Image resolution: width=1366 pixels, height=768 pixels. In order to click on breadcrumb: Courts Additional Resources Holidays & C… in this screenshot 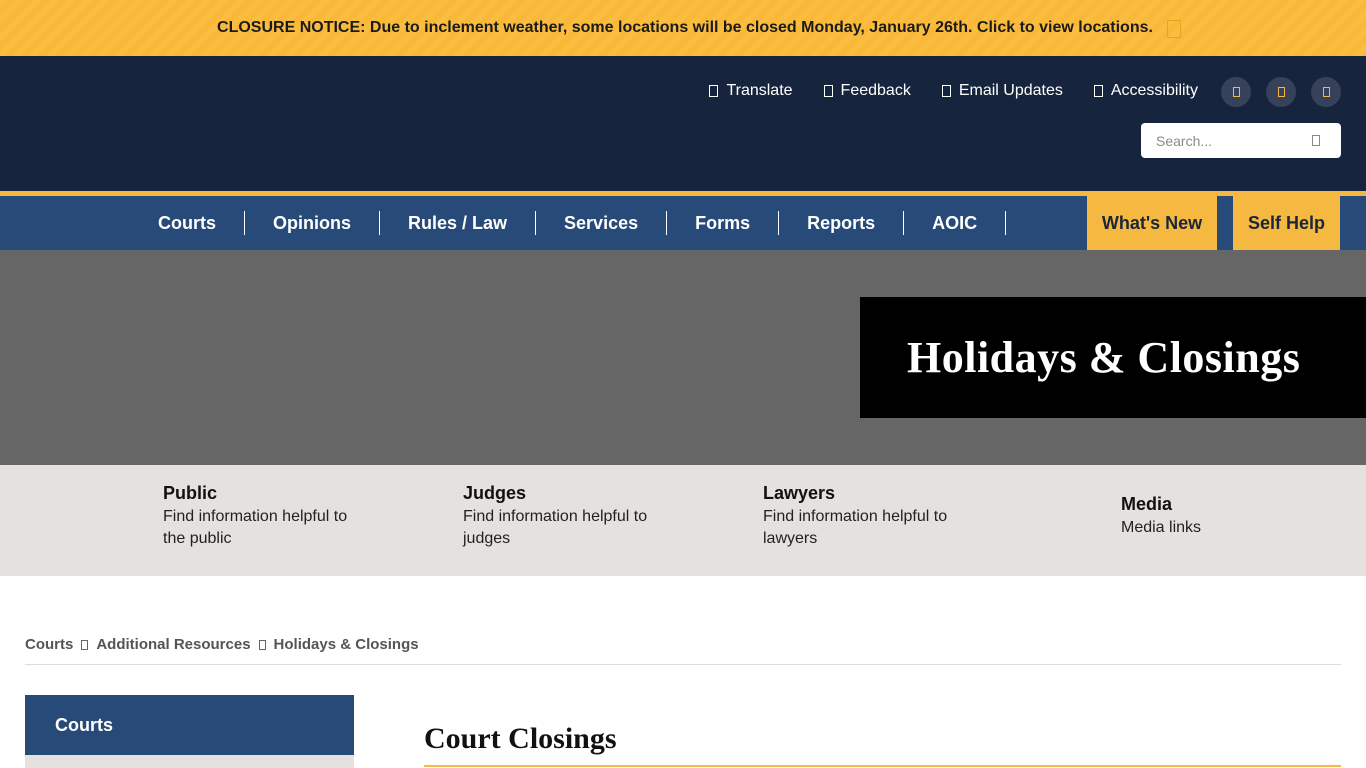, I will do `click(222, 644)`.